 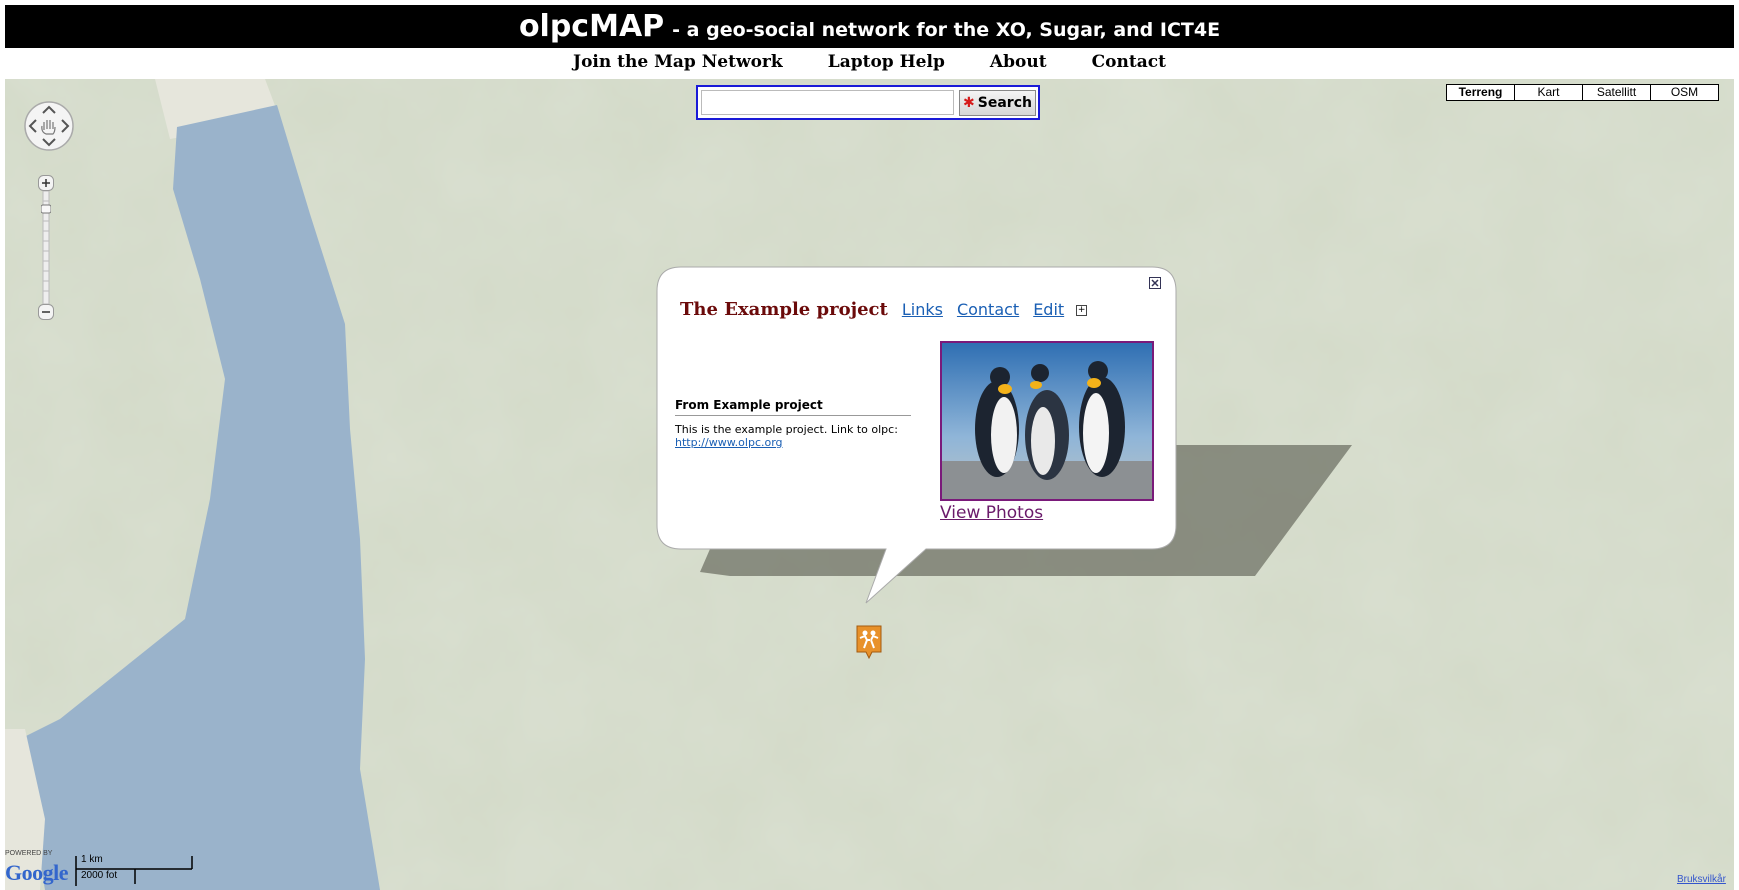 I want to click on zoom-slider, so click(x=46, y=247).